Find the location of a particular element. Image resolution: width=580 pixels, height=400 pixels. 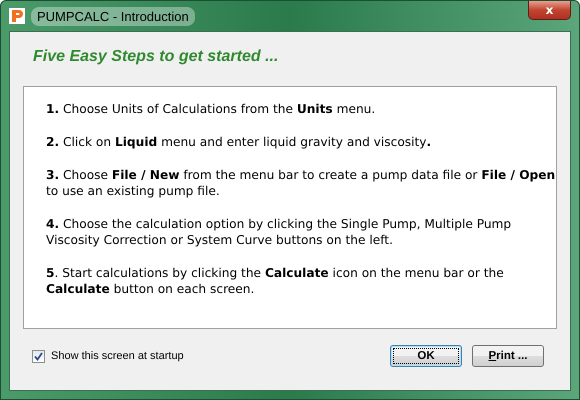

step-text: 3. Choose File / New from the menu bar to create a pump data file or File / Open to use an existing pump file. is located at coordinates (301, 183).